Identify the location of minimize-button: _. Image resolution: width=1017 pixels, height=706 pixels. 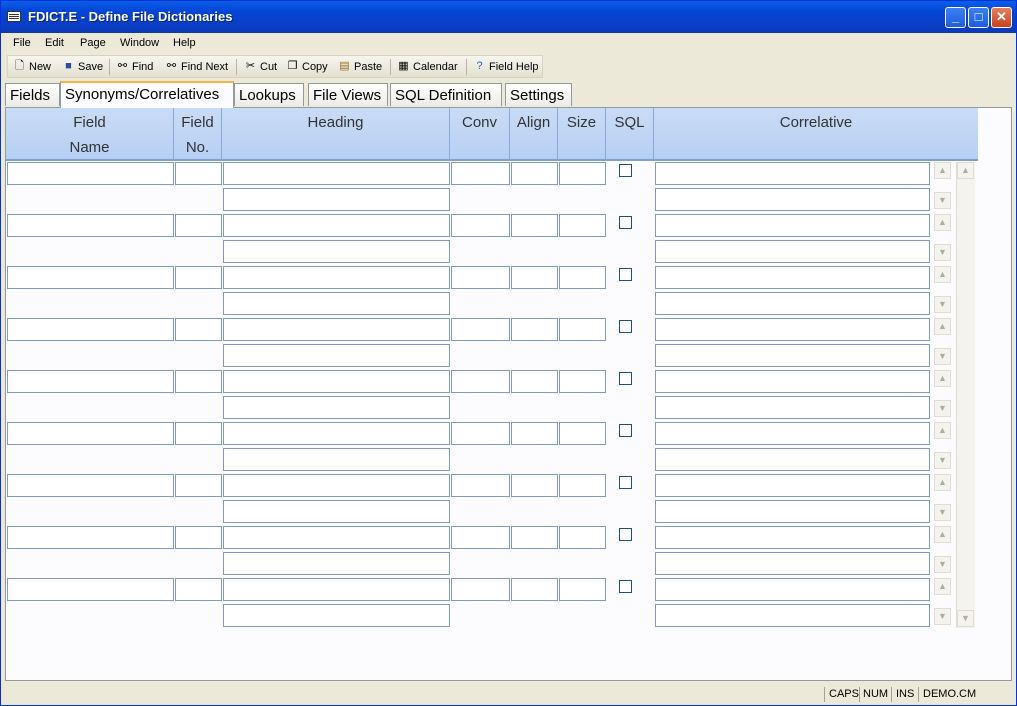
(955, 17).